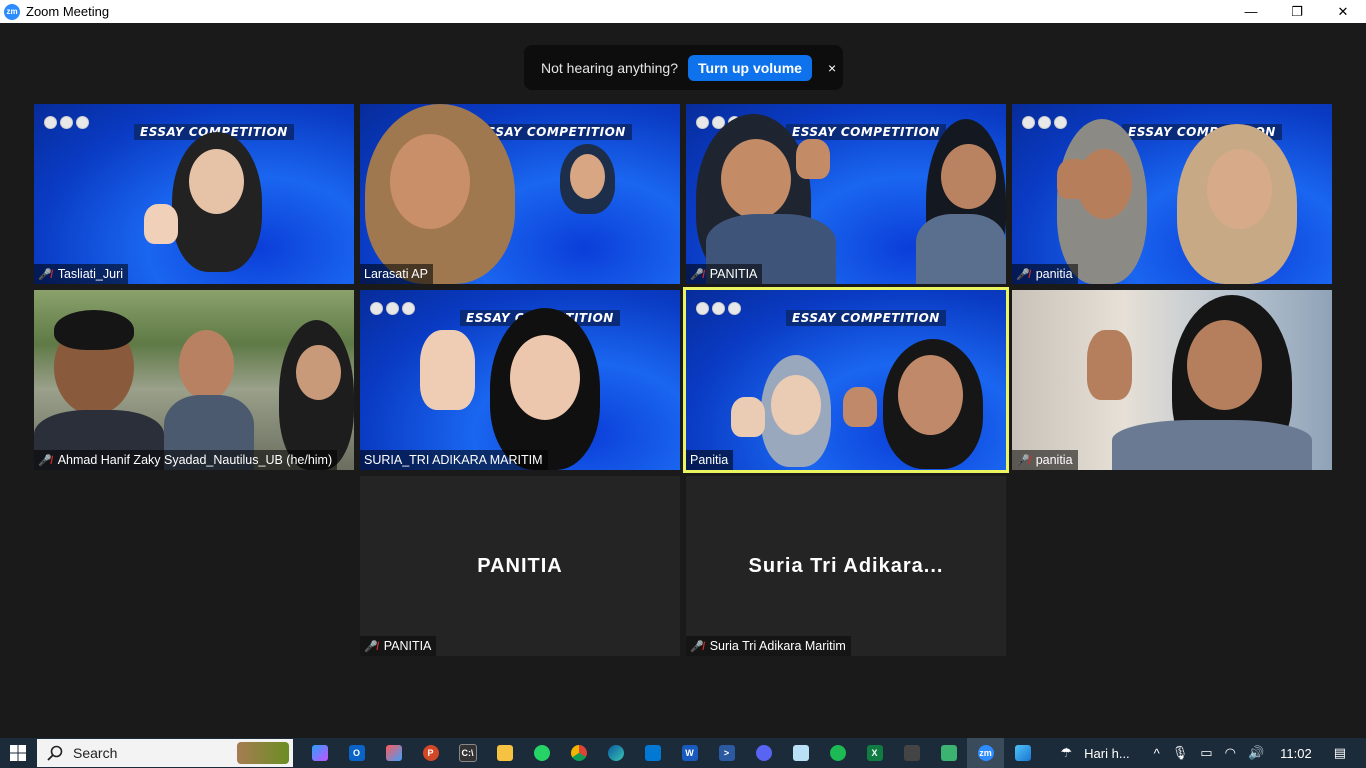  Describe the element at coordinates (454, 460) in the screenshot. I see `participant-name-label: SURIA_TRI ADIKARA MARITIM` at that location.